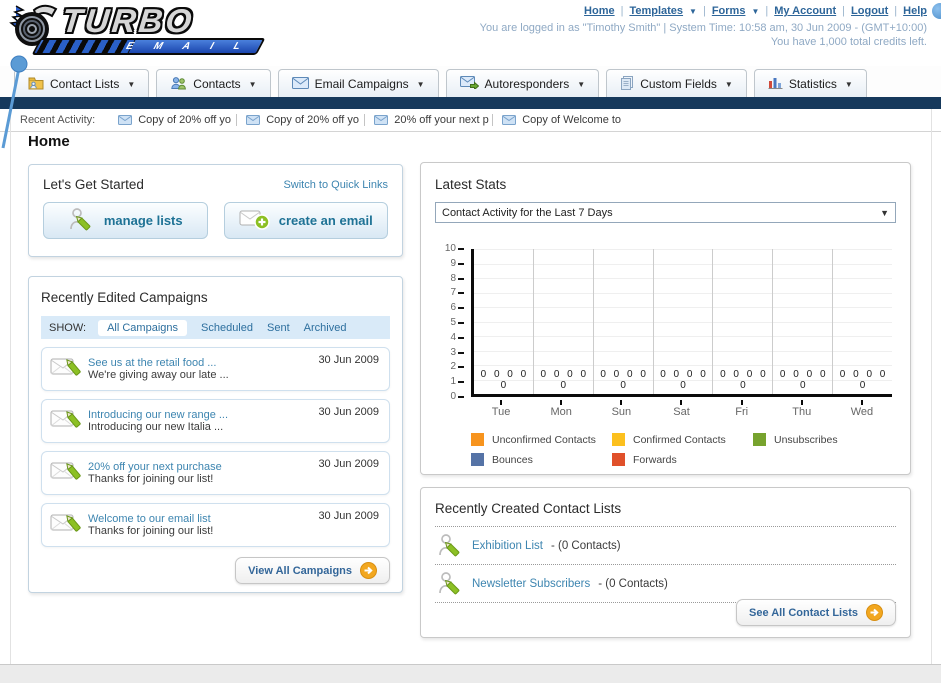 Image resolution: width=941 pixels, height=683 pixels. I want to click on latest-stats-title: Latest Stats, so click(471, 184).